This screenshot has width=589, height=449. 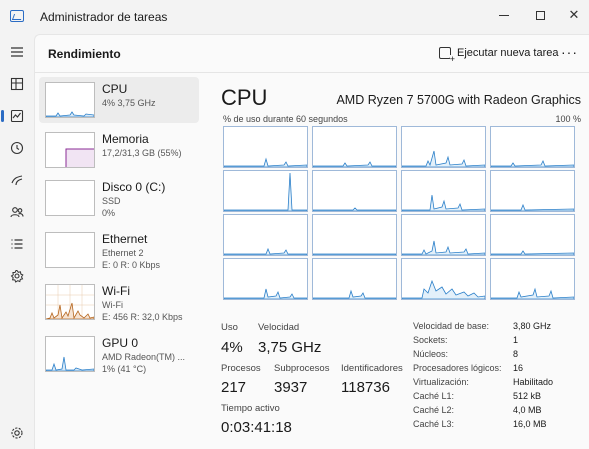 I want to click on graph-max: 100 %, so click(x=568, y=119).